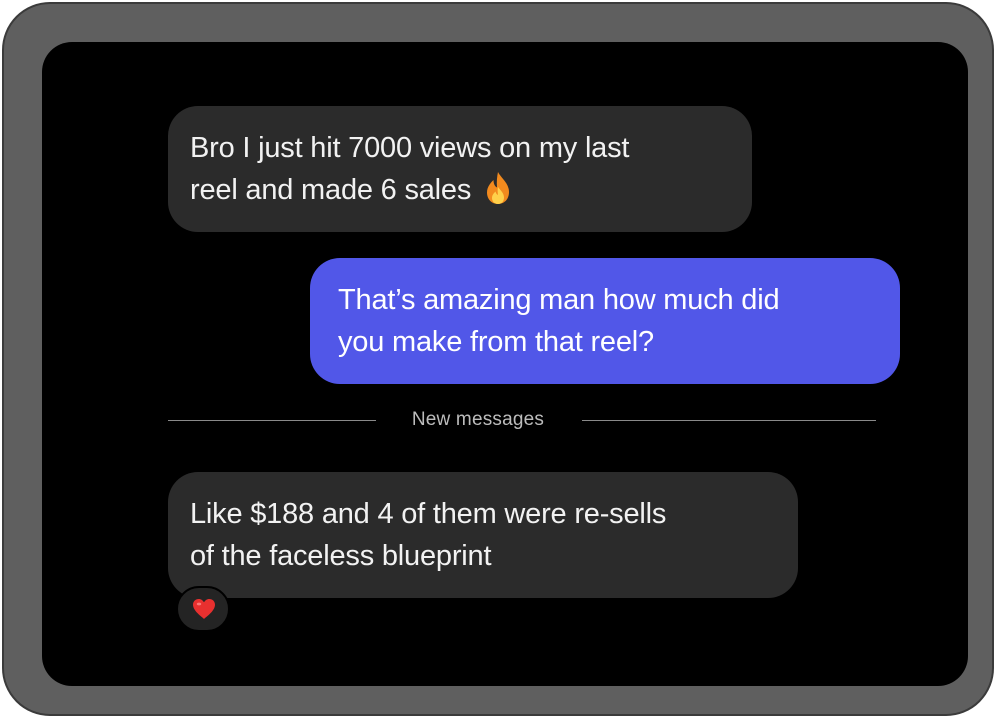 The image size is (1000, 722). Describe the element at coordinates (272, 420) in the screenshot. I see `divider-line-left` at that location.